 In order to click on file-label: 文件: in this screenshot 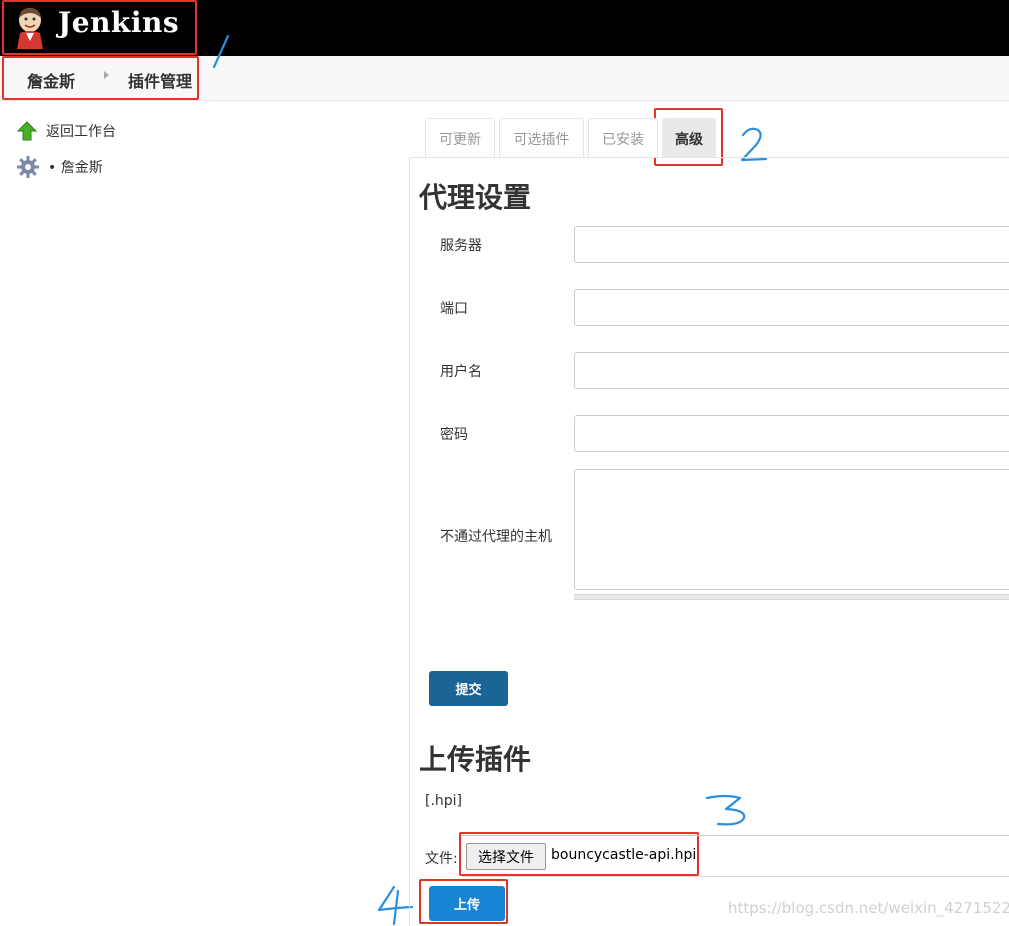, I will do `click(441, 859)`.